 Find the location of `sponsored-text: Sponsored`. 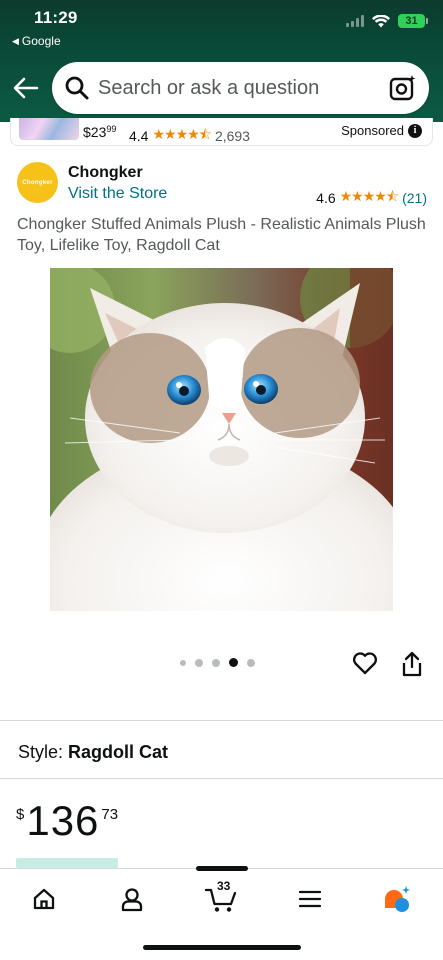

sponsored-text: Sponsored is located at coordinates (372, 130).